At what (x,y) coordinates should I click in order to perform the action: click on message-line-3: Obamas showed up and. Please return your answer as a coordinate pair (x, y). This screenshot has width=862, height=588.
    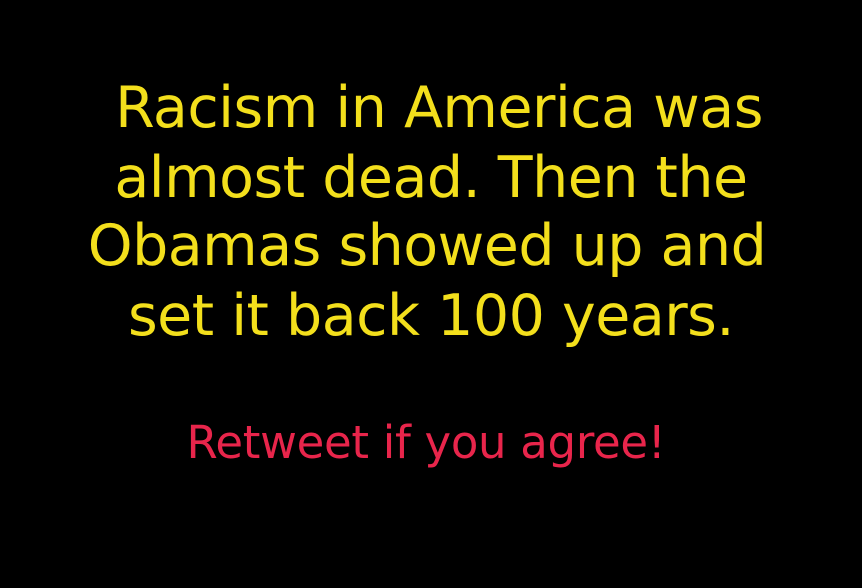
    Looking at the image, I should click on (427, 246).